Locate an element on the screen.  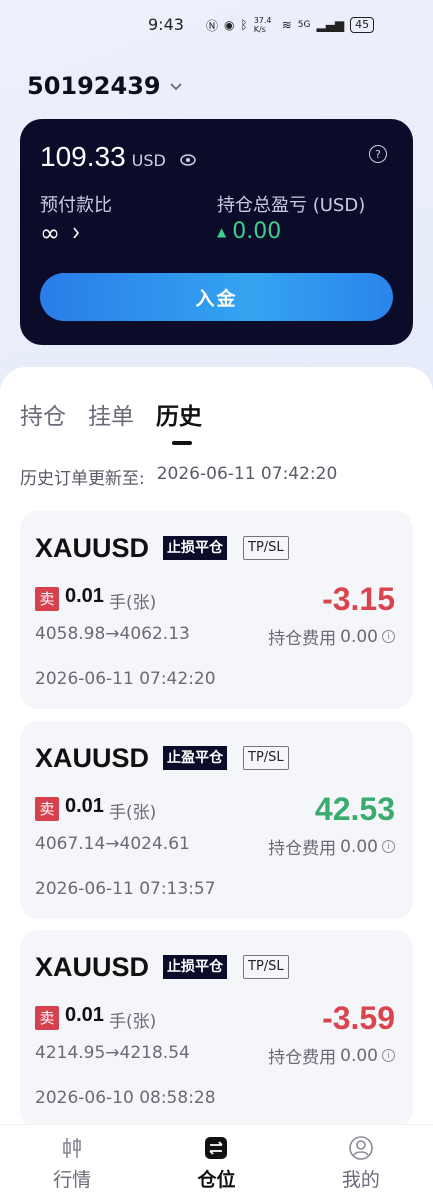
nav-positions: 仓位 is located at coordinates (216, 1162).